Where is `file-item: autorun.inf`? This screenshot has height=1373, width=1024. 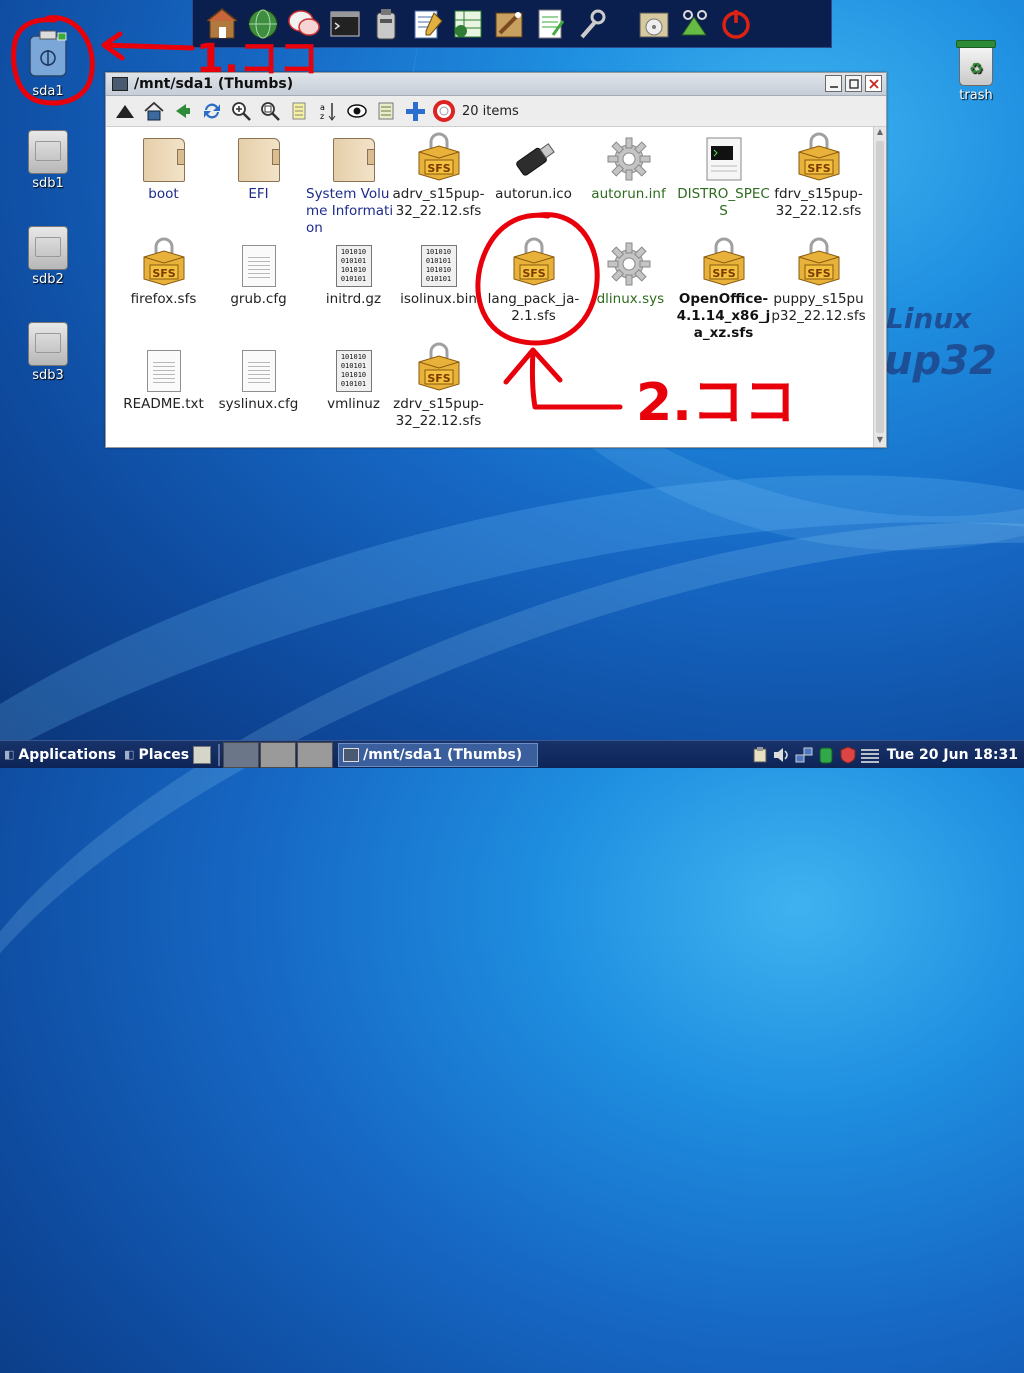 file-item: autorun.inf is located at coordinates (628, 166).